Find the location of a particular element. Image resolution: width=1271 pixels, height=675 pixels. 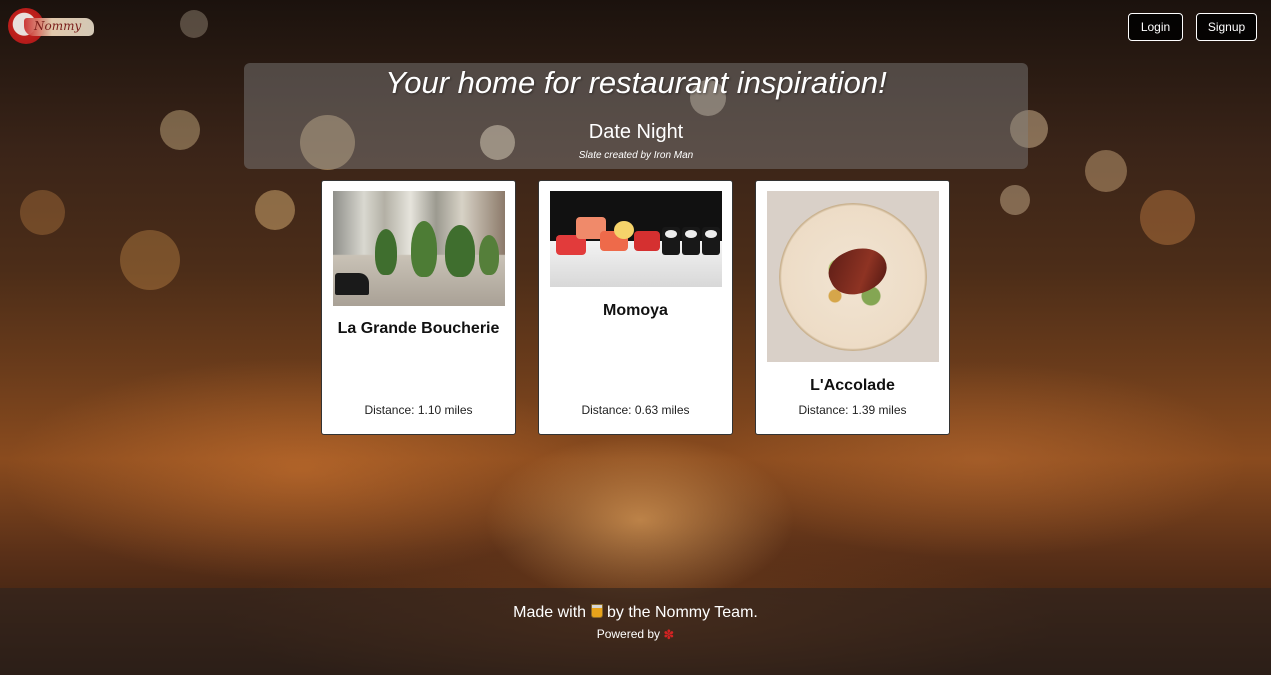

sushi-shape is located at coordinates (647, 241).